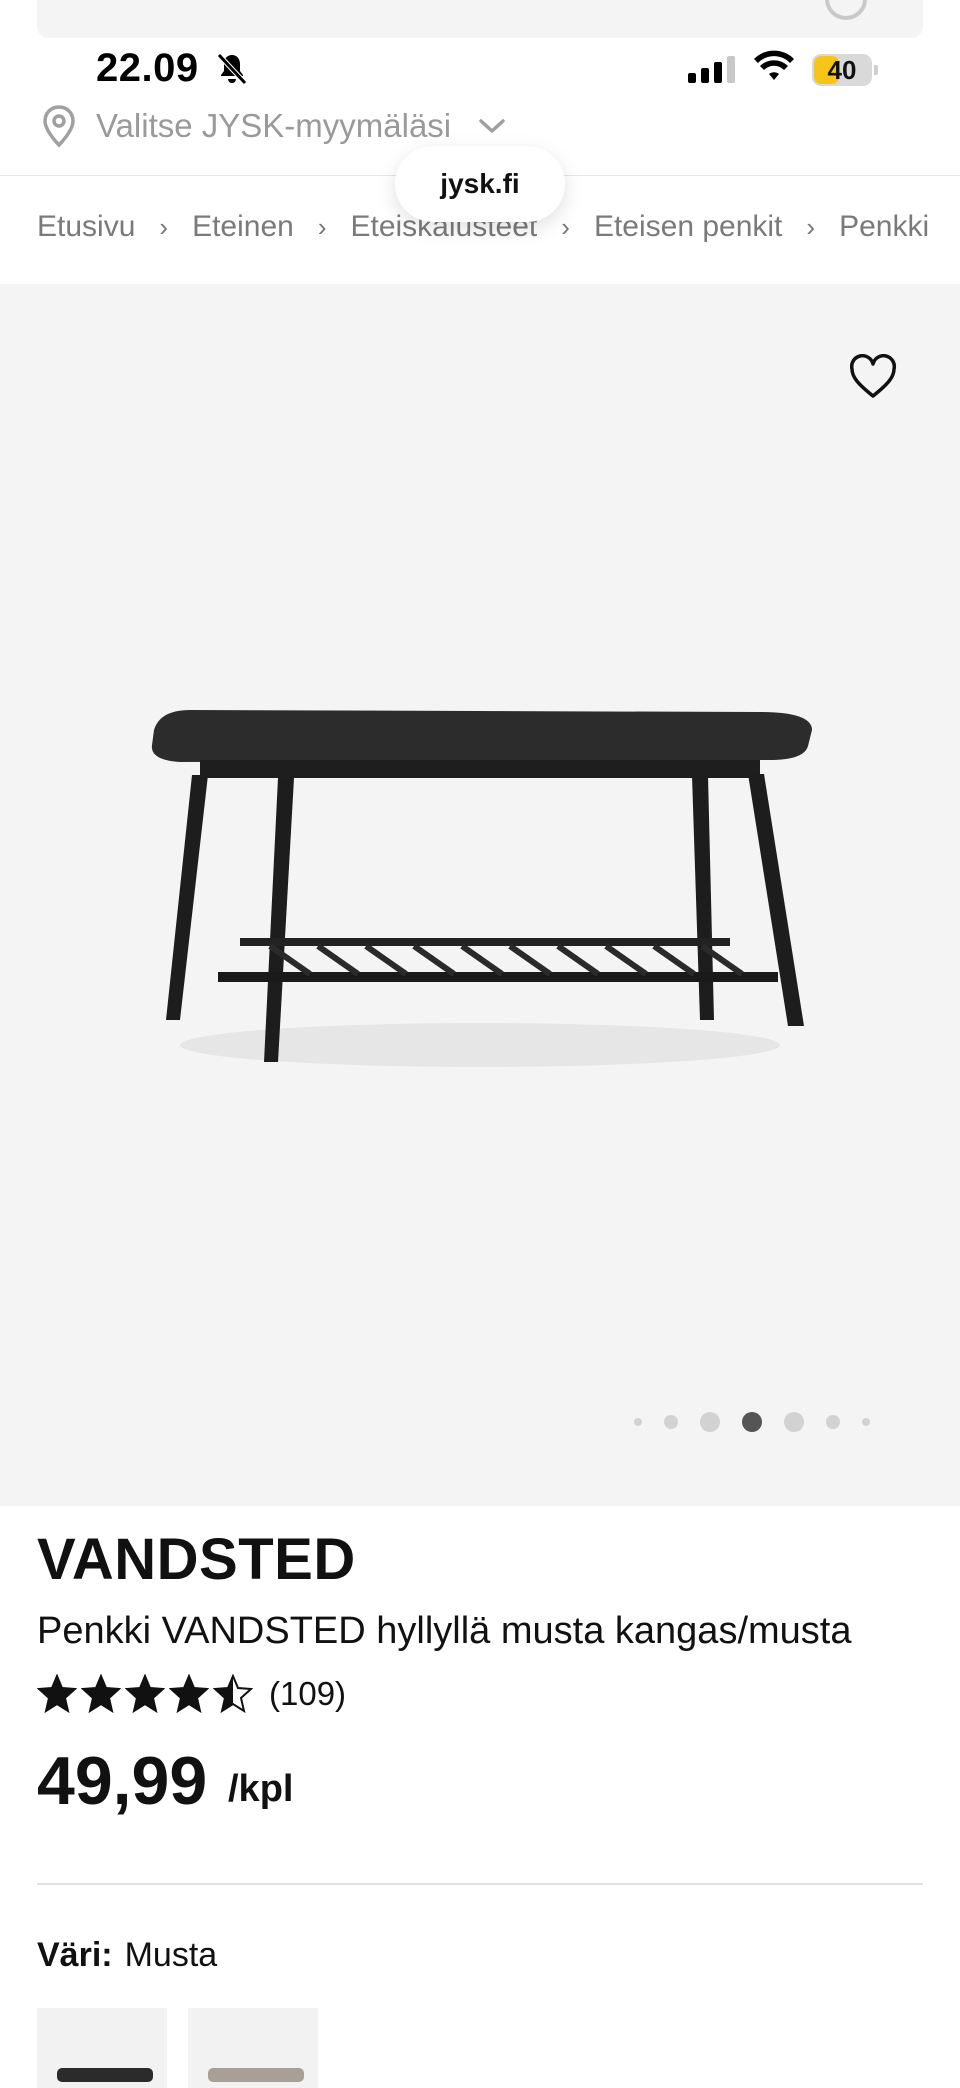 The width and height of the screenshot is (960, 2088). Describe the element at coordinates (196, 1559) in the screenshot. I see `product-brand: VANDSTED` at that location.